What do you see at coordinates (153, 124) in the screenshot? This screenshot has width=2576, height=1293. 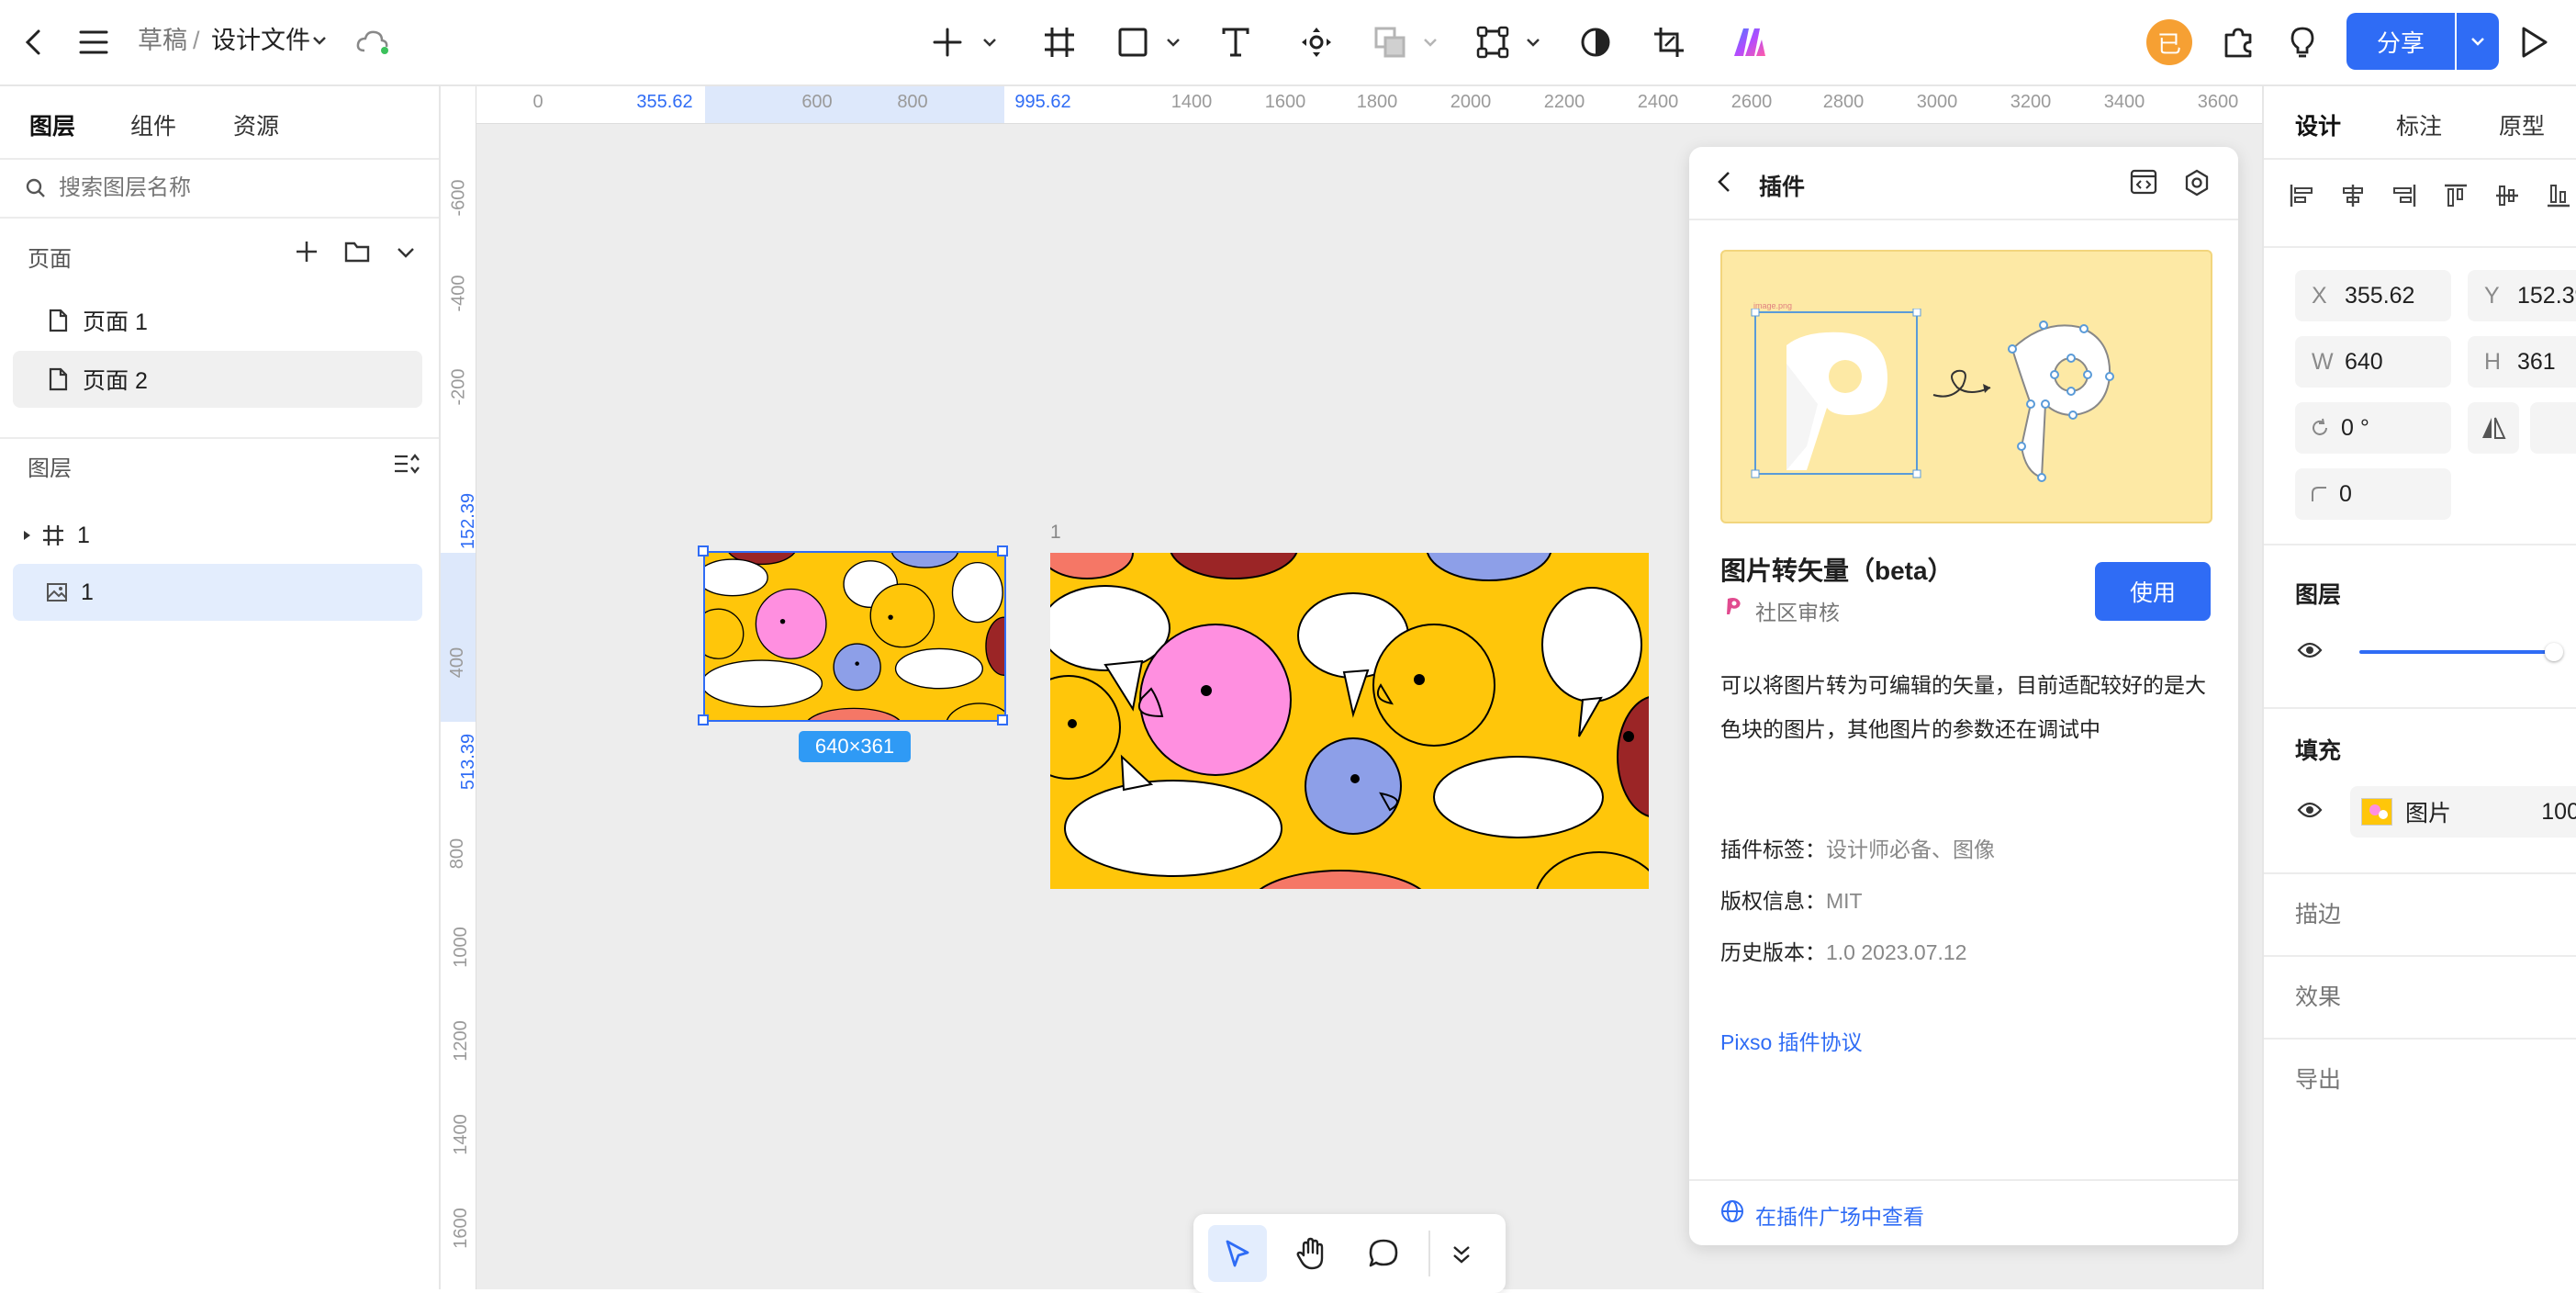 I see `tab-components: 组件` at bounding box center [153, 124].